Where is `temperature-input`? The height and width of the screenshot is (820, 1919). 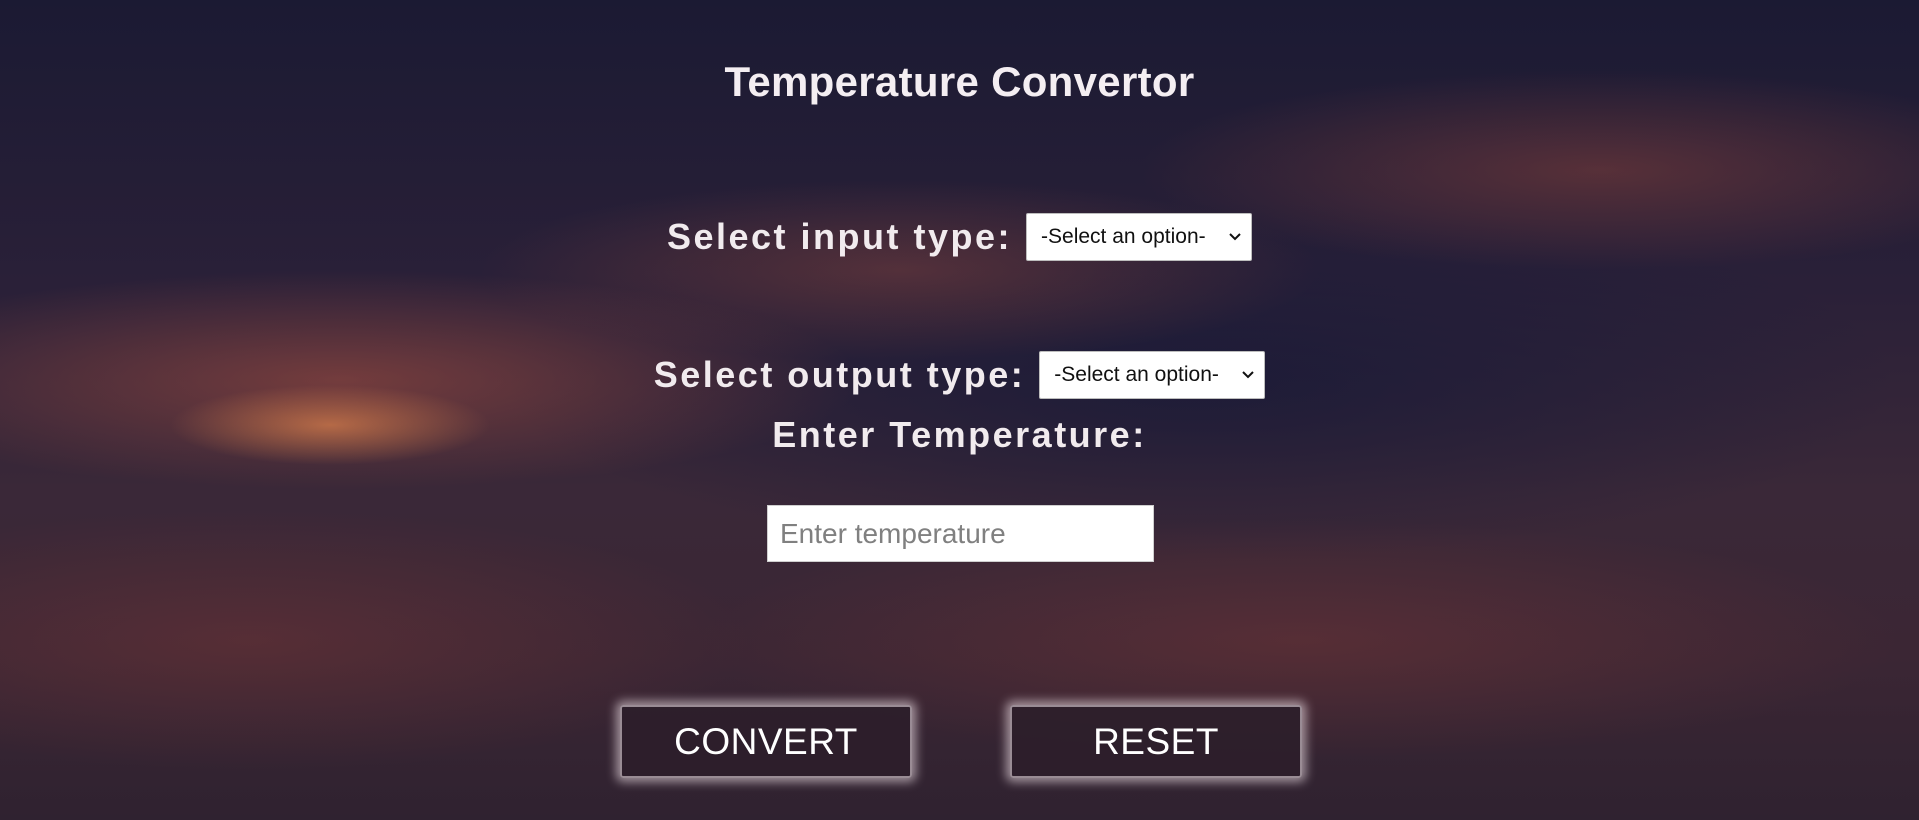
temperature-input is located at coordinates (960, 533).